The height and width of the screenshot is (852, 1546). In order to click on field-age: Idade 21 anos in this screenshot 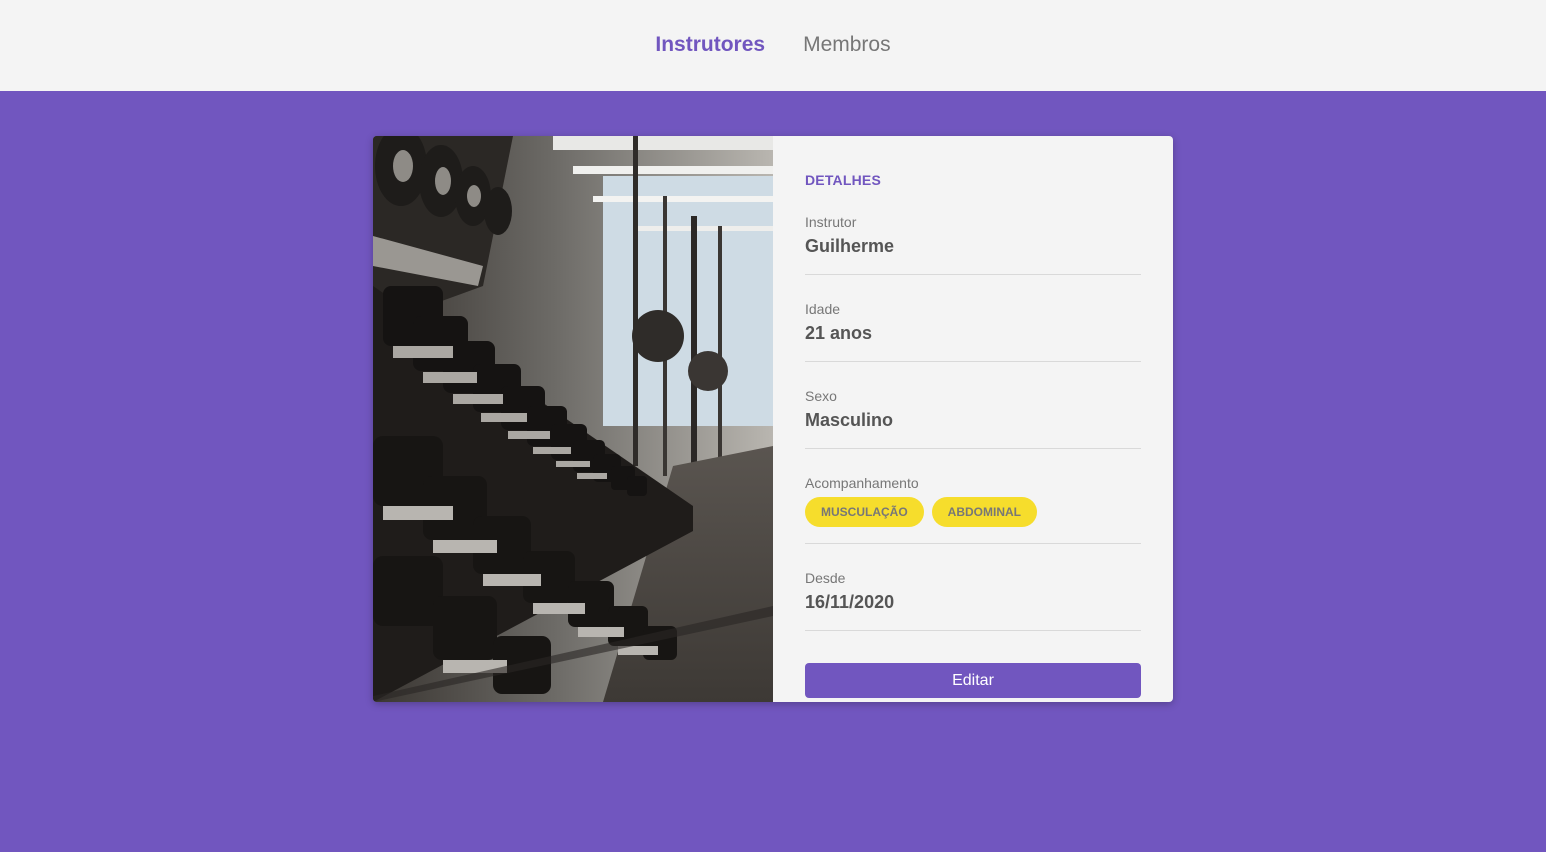, I will do `click(973, 318)`.